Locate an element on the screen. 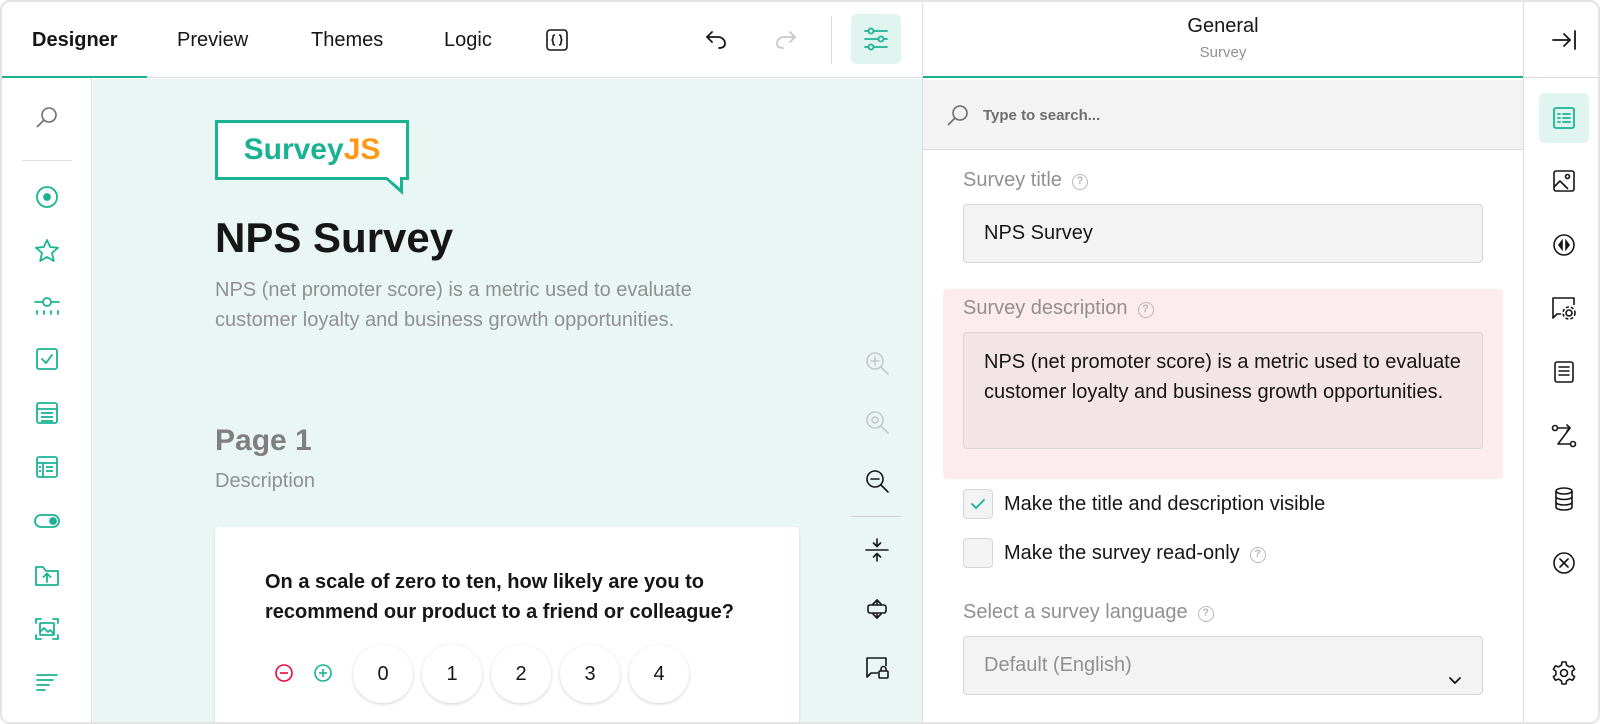 This screenshot has height=724, width=1600. dropdown-icon is located at coordinates (47, 413).